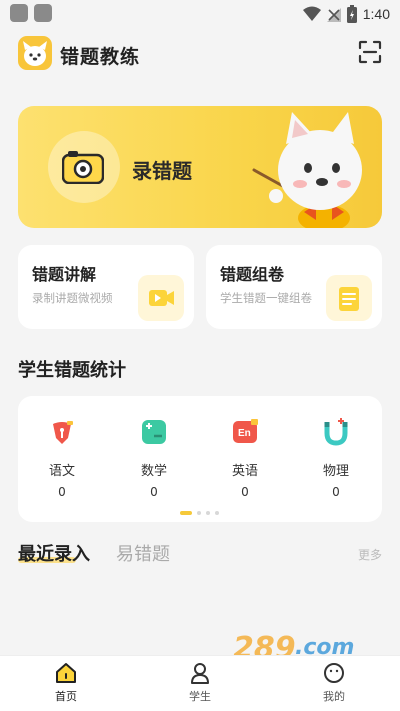  I want to click on scan-icon, so click(370, 52).